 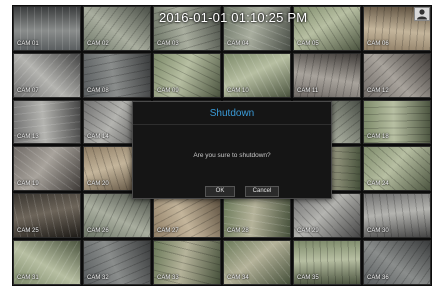 I want to click on camera-label: CAM 14, so click(x=98, y=137).